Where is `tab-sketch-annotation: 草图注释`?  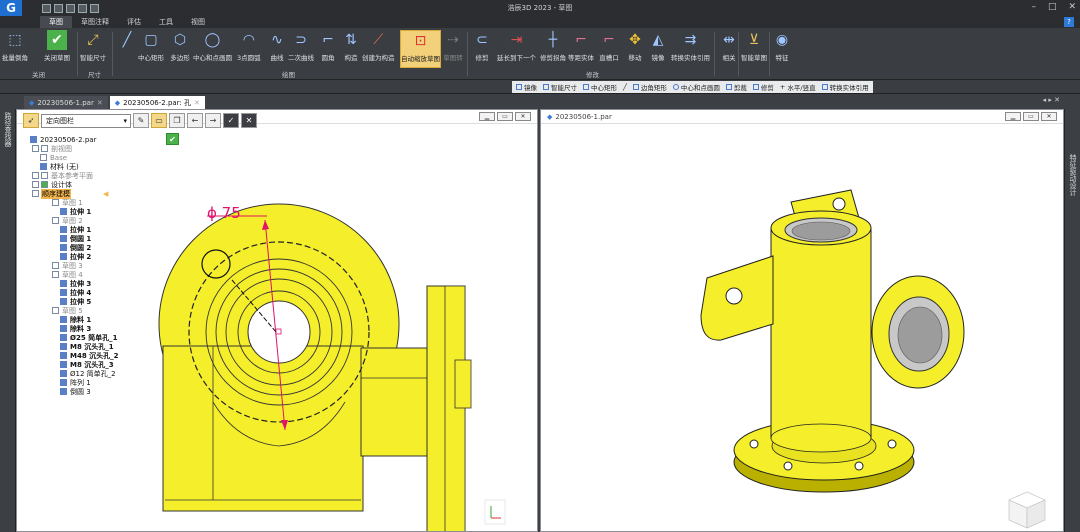 tab-sketch-annotation: 草图注释 is located at coordinates (95, 22).